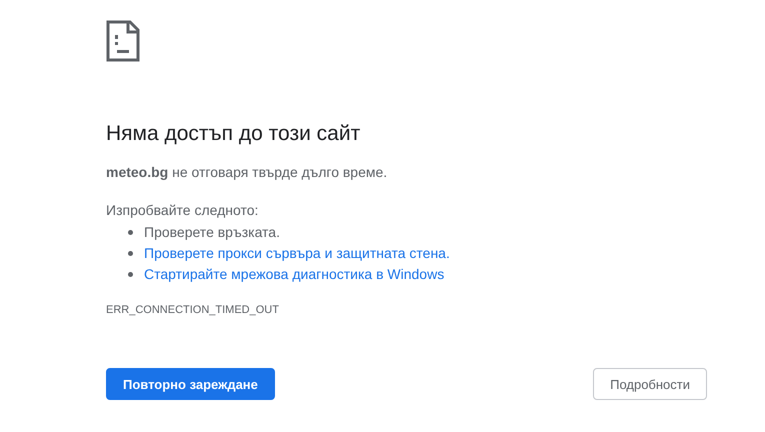 Image resolution: width=765 pixels, height=432 pixels. Describe the element at coordinates (212, 232) in the screenshot. I see `suggestion-text: Проверете връзката.` at that location.